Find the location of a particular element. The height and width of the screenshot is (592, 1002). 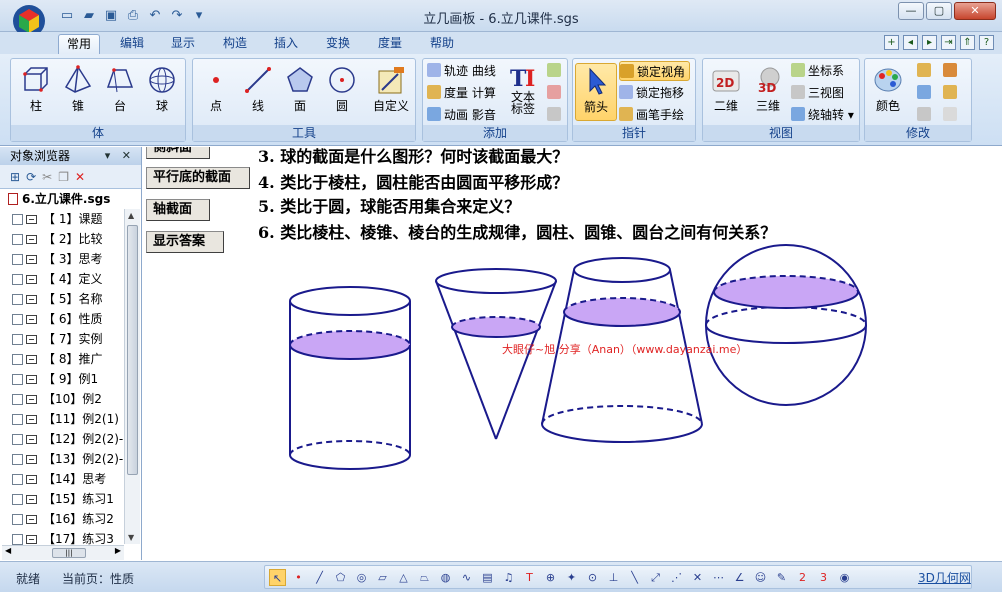

next-page-icon: ▸ is located at coordinates (929, 42).